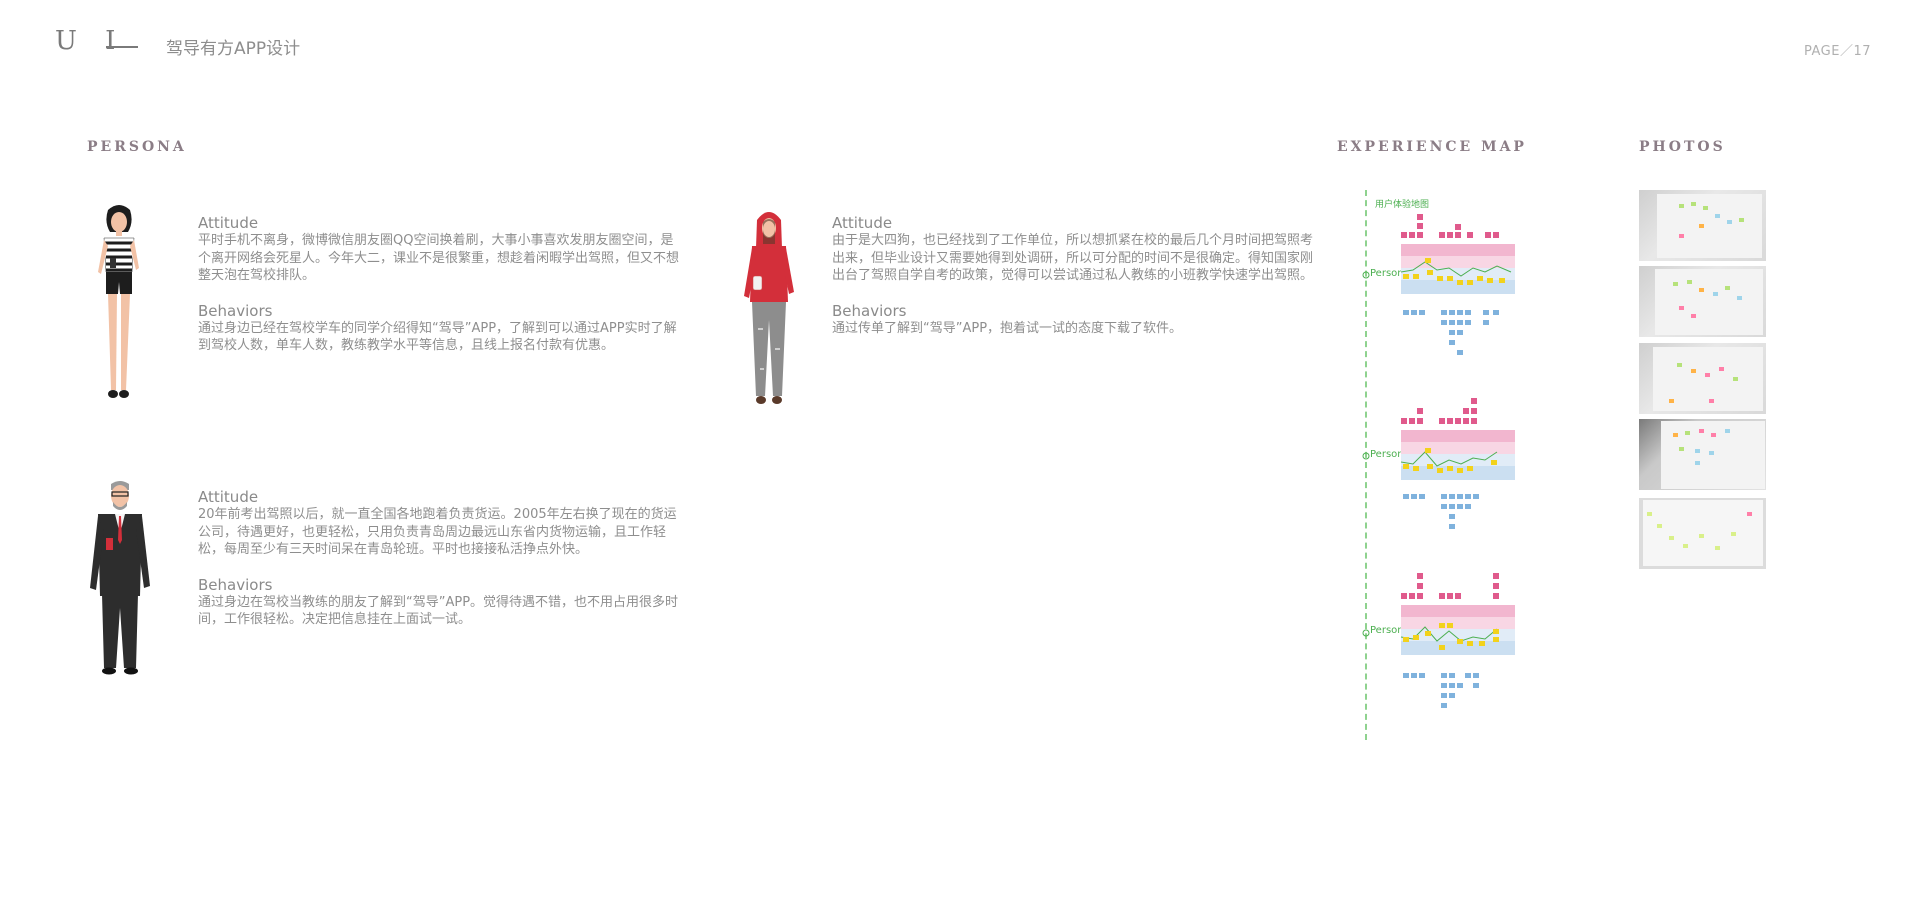 Image resolution: width=1920 pixels, height=900 pixels. I want to click on map-caption: 用户体验地图, so click(1402, 205).